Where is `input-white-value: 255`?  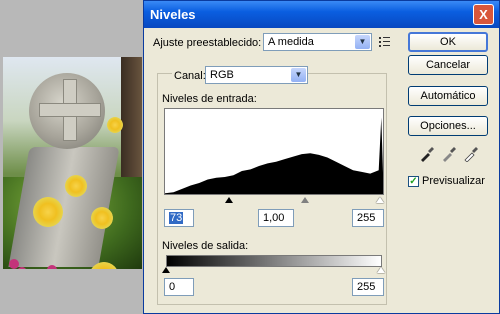 input-white-value: 255 is located at coordinates (366, 218).